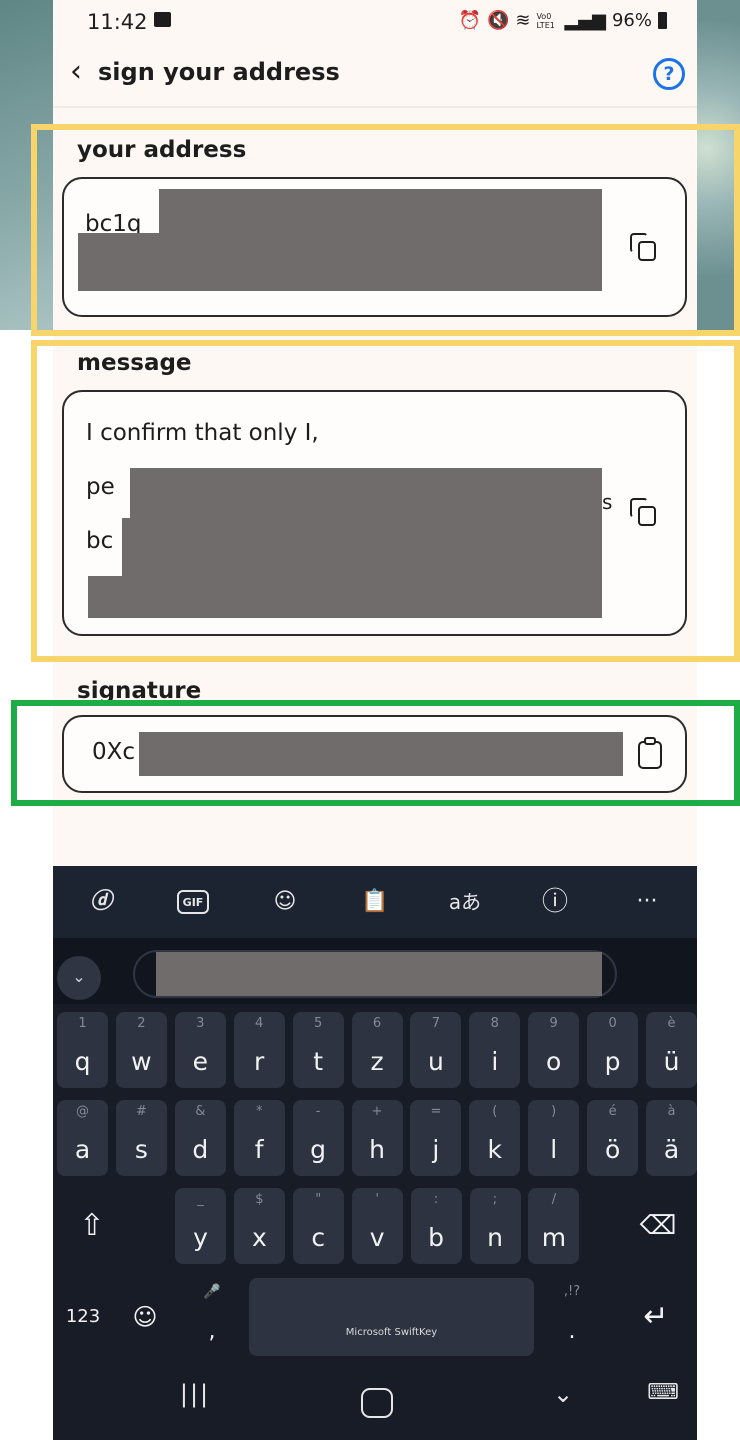  I want to click on key-h: + h, so click(377, 1138).